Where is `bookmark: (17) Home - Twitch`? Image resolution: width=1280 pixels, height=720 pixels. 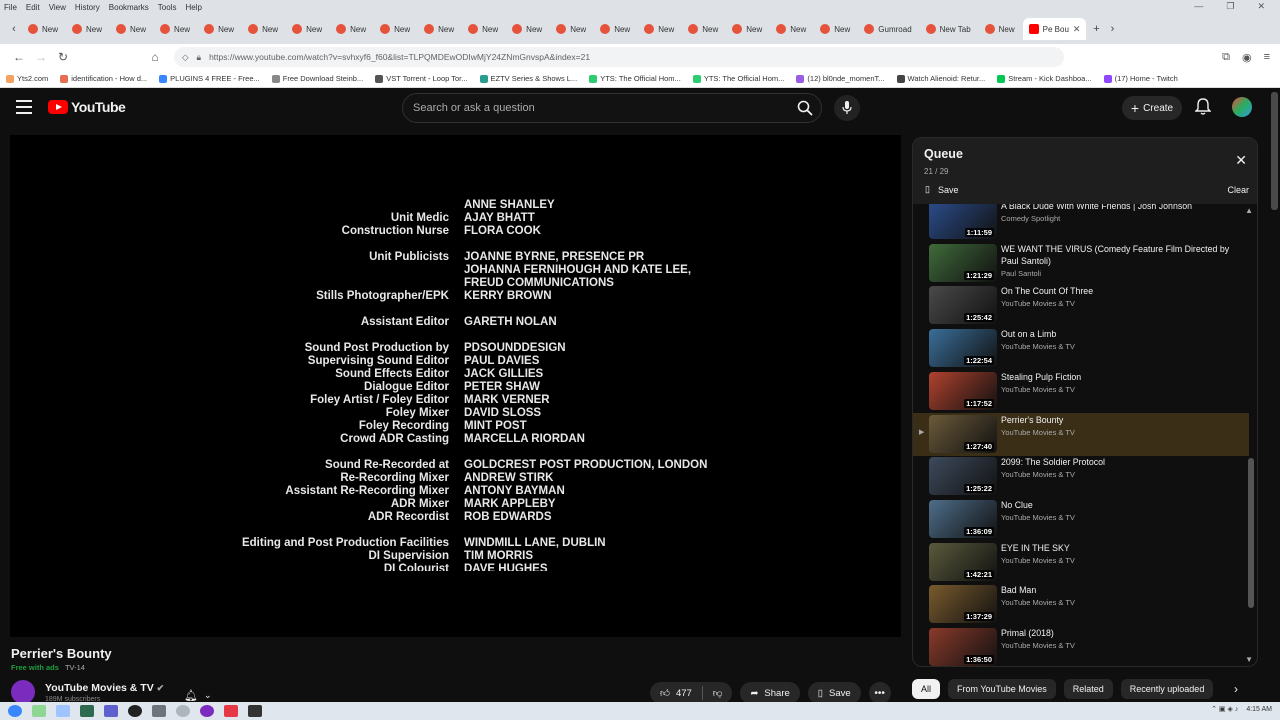
bookmark: (17) Home - Twitch is located at coordinates (1140, 78).